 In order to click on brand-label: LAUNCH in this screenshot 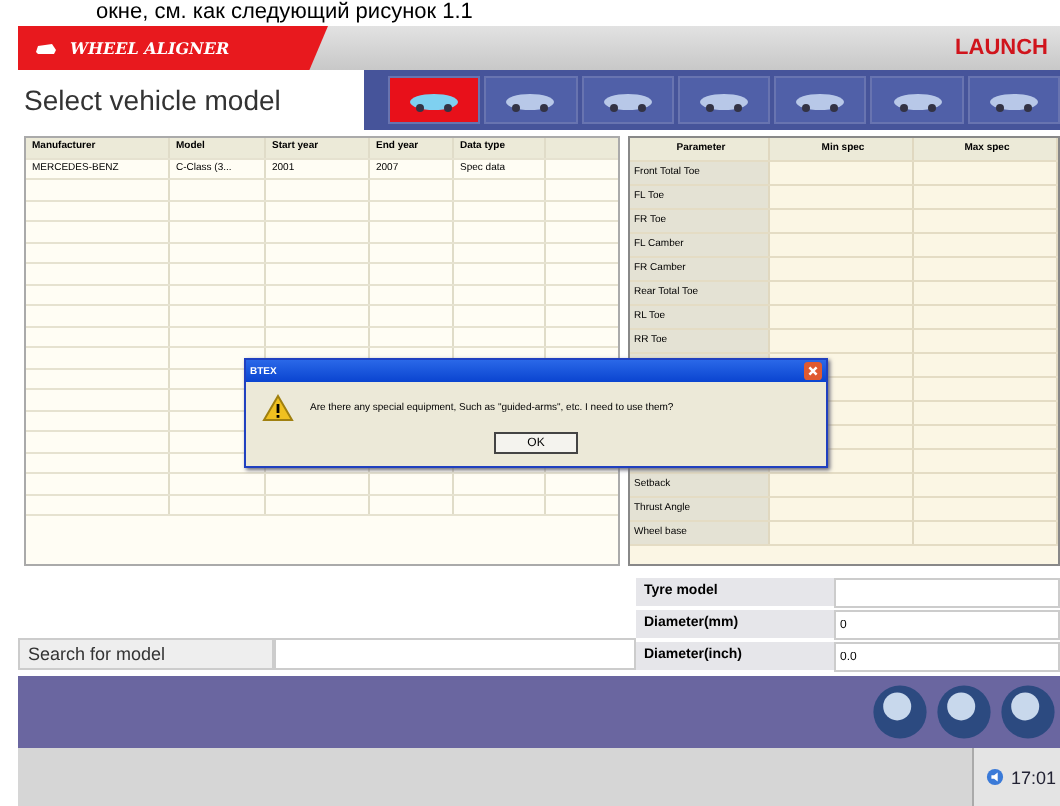, I will do `click(1002, 48)`.